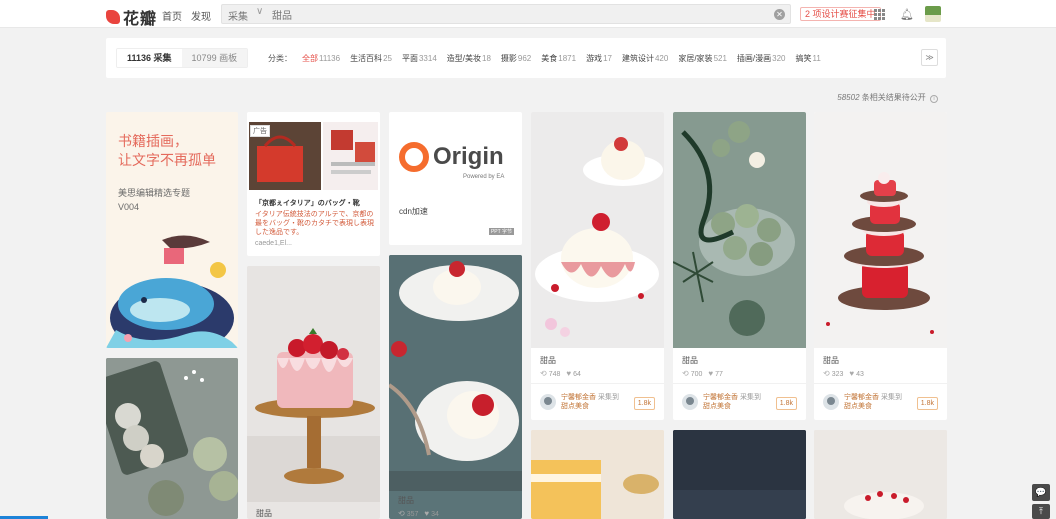 Image resolution: width=1056 pixels, height=519 pixels. I want to click on category-beauty: 造型/美妆18, so click(469, 58).